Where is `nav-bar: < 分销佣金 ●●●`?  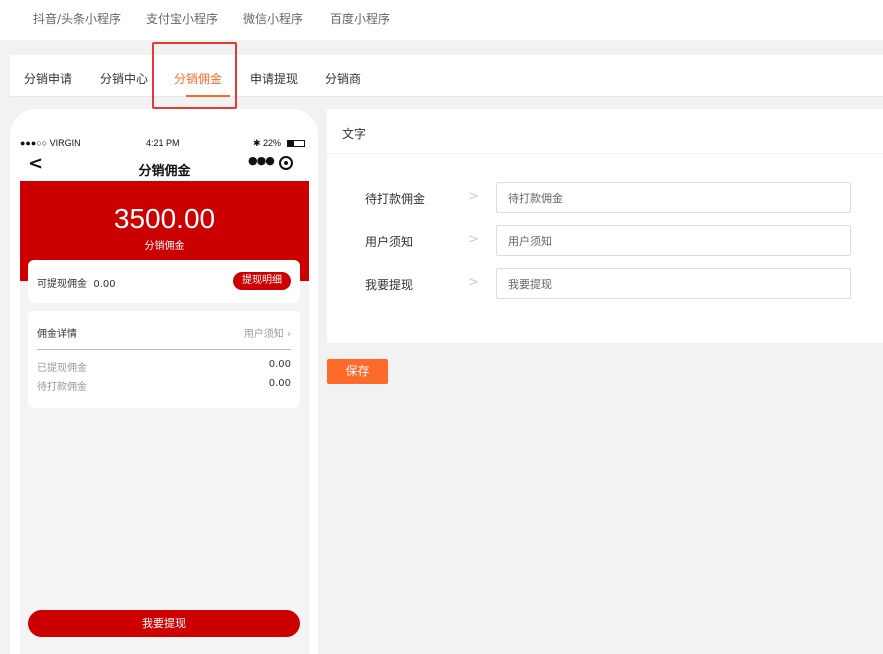
nav-bar: < 分销佣金 ●●● is located at coordinates (164, 164).